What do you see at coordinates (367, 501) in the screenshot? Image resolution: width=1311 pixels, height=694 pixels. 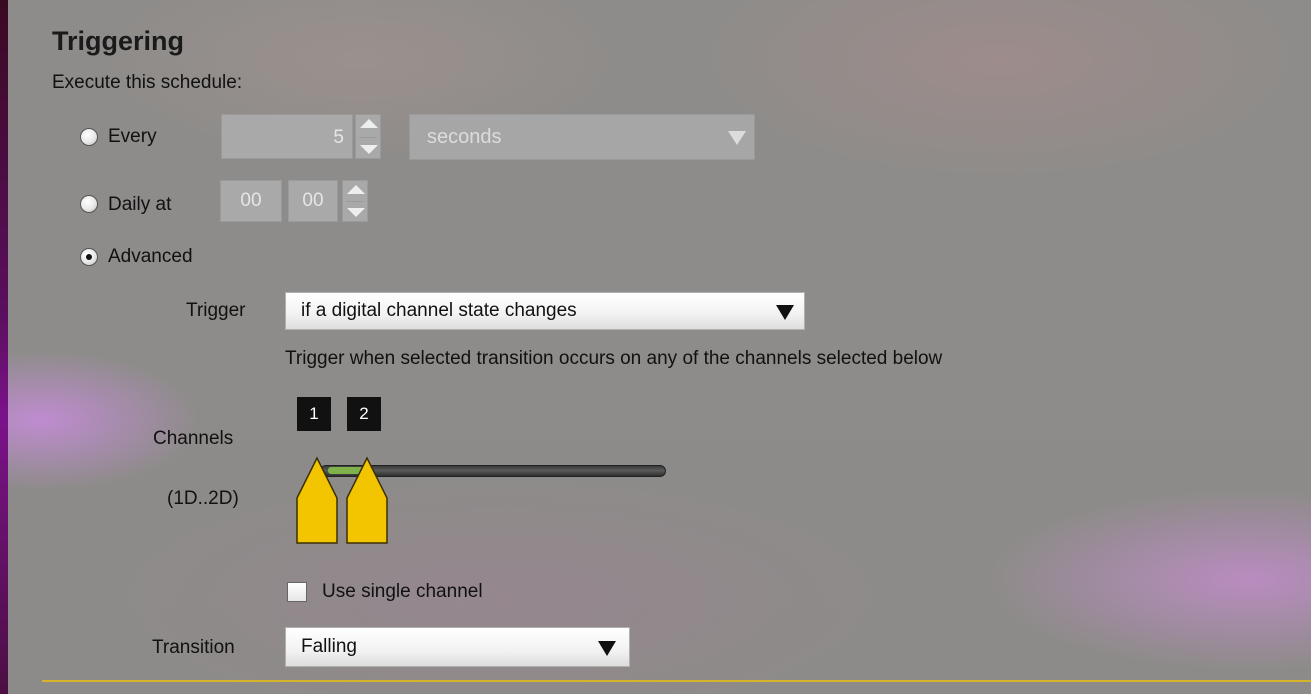 I see `slider-handle-end` at bounding box center [367, 501].